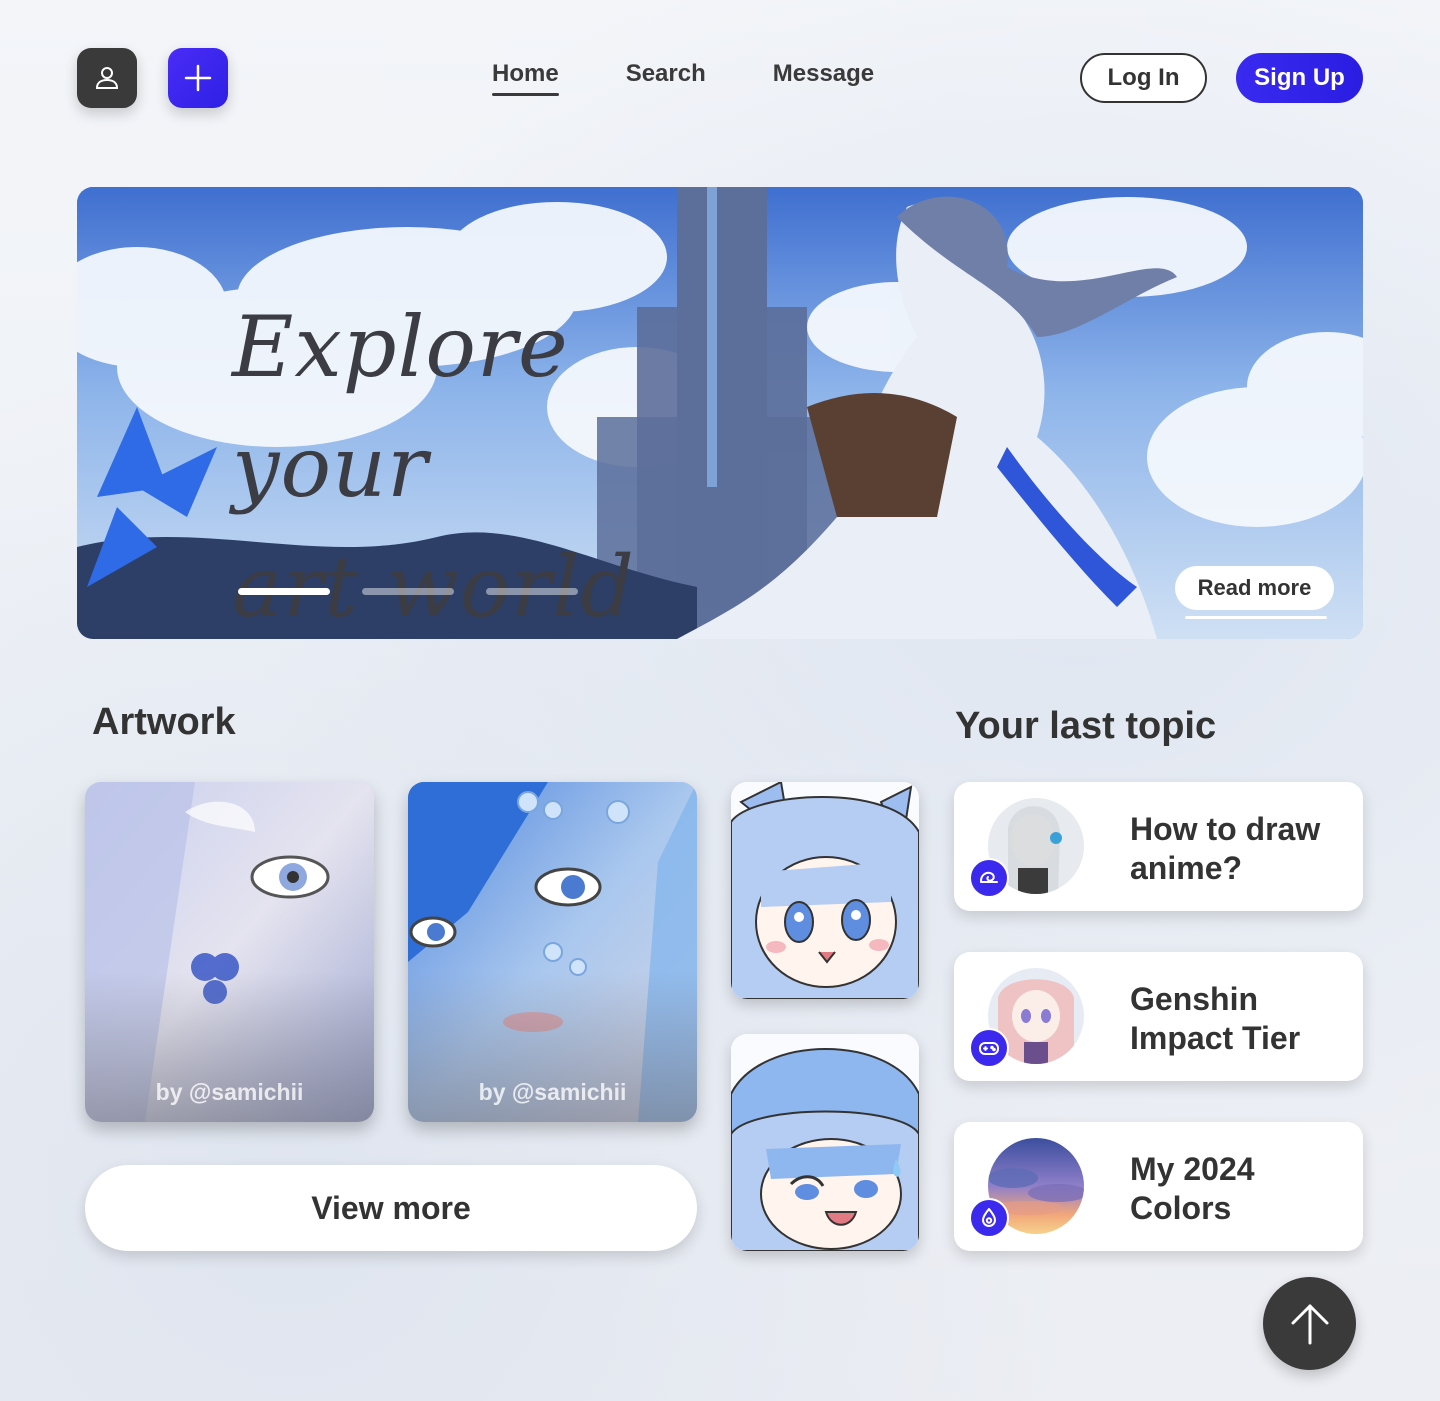 This screenshot has width=1440, height=1401. I want to click on read-more-underline, so click(1256, 617).